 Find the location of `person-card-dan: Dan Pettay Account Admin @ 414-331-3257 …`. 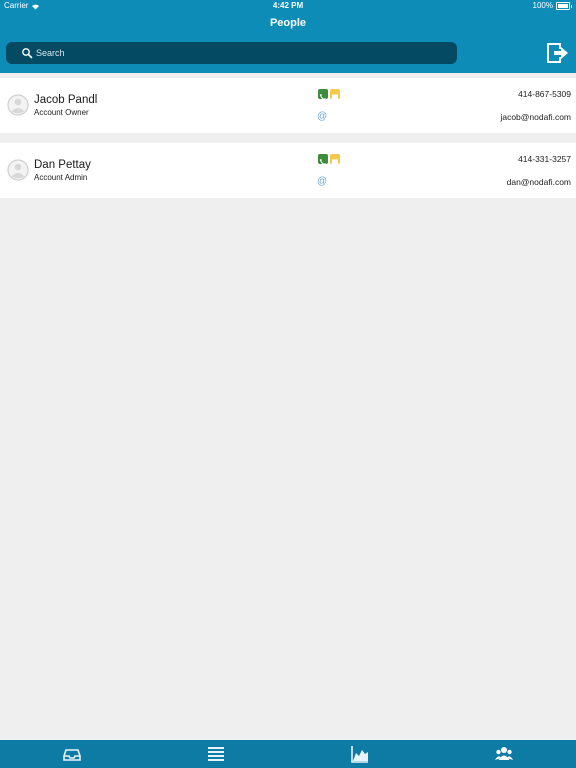

person-card-dan: Dan Pettay Account Admin @ 414-331-3257 … is located at coordinates (288, 170).